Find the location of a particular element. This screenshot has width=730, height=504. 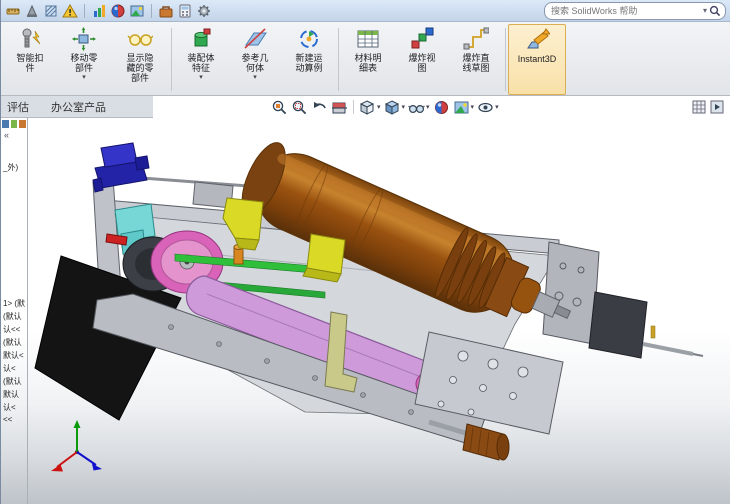

quick-tools-grid-icon is located at coordinates (699, 107).